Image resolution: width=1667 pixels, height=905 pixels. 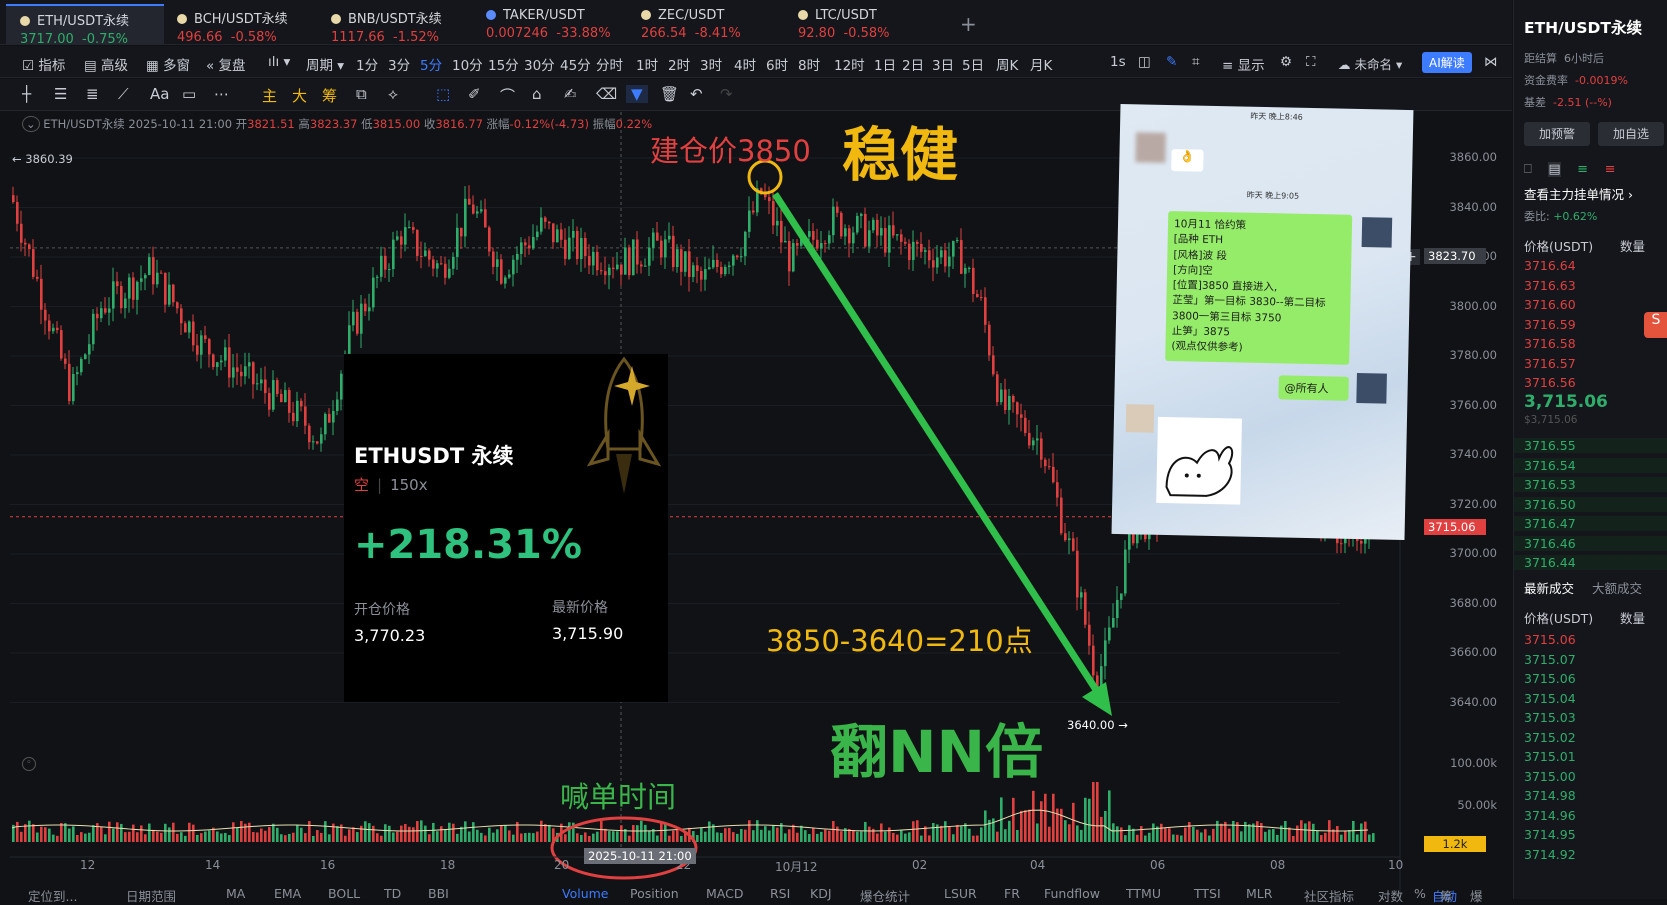 I want to click on collapse-icon: ⌄, so click(x=31, y=124).